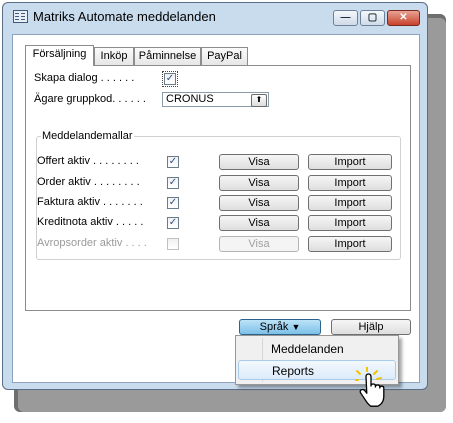 Image resolution: width=453 pixels, height=423 pixels. I want to click on kreditnota-visa-button: Visa, so click(259, 223).